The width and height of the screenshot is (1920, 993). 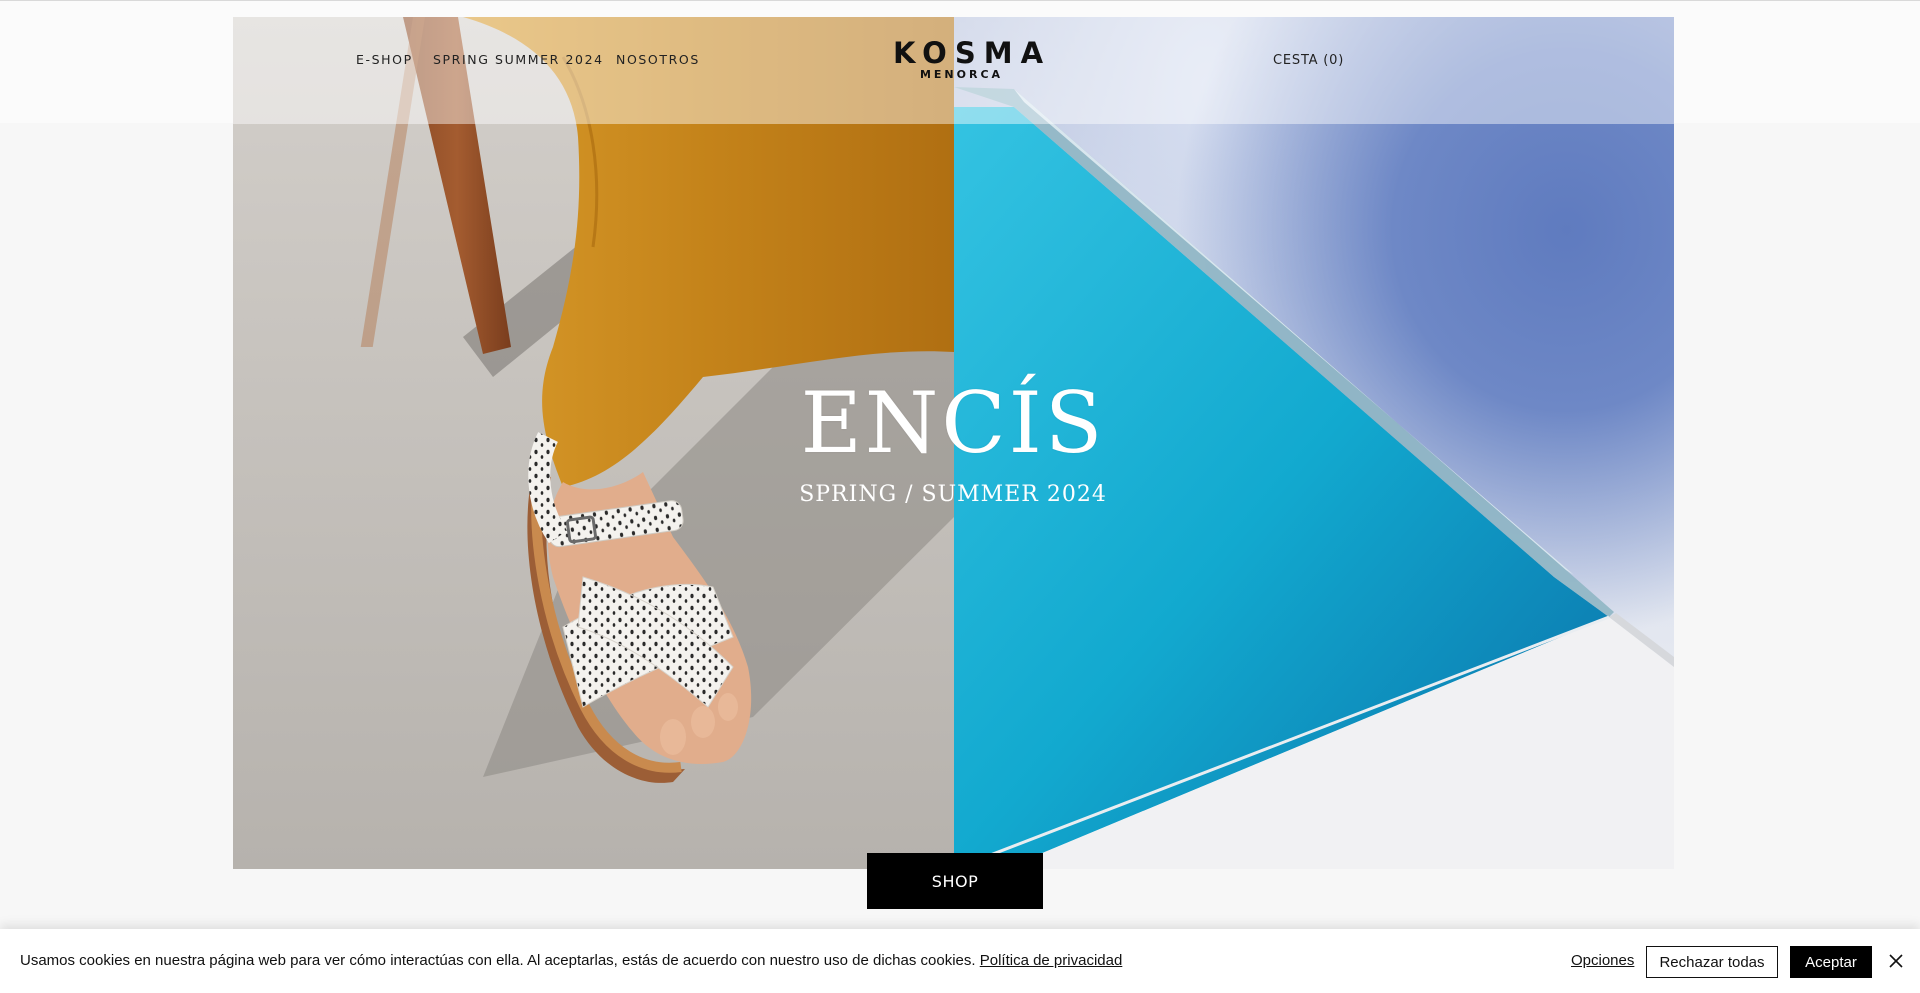 What do you see at coordinates (1712, 962) in the screenshot?
I see `reject-all-button: Rechazar todas` at bounding box center [1712, 962].